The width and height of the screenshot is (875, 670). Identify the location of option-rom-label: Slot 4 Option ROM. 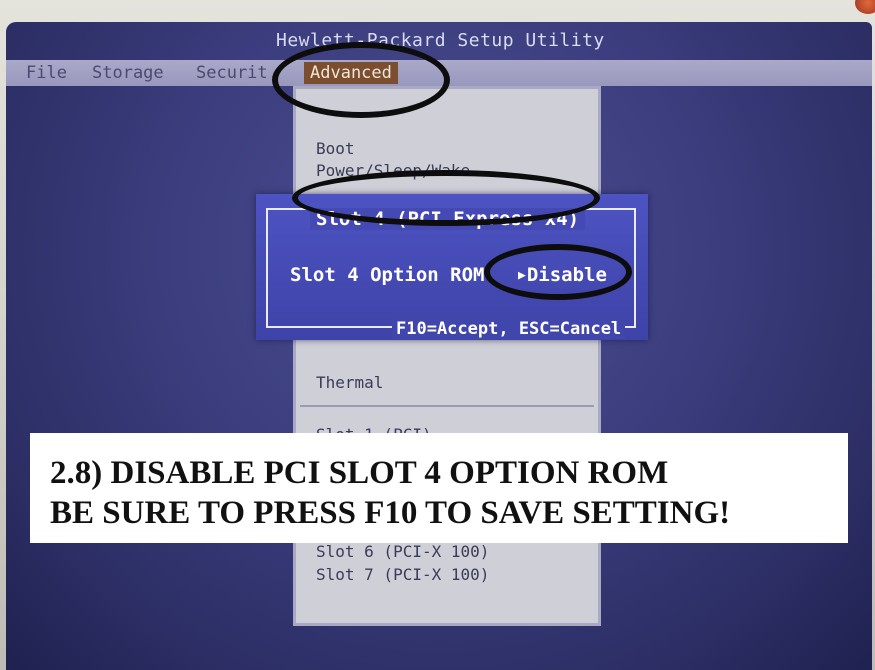
(387, 275).